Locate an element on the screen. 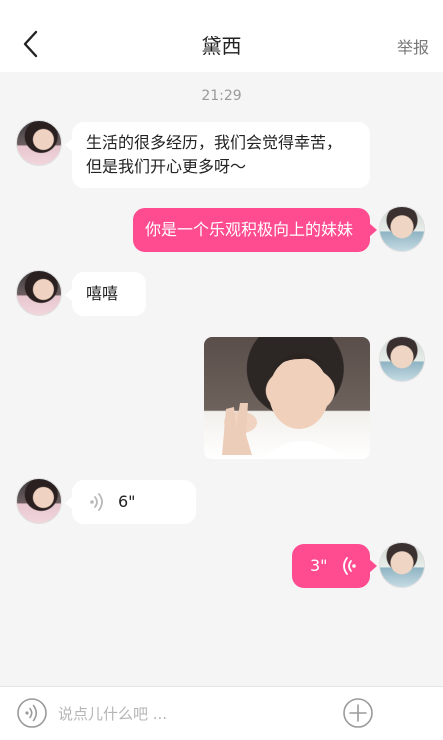 This screenshot has height=740, width=443. voice-toggle-icon is located at coordinates (32, 713).